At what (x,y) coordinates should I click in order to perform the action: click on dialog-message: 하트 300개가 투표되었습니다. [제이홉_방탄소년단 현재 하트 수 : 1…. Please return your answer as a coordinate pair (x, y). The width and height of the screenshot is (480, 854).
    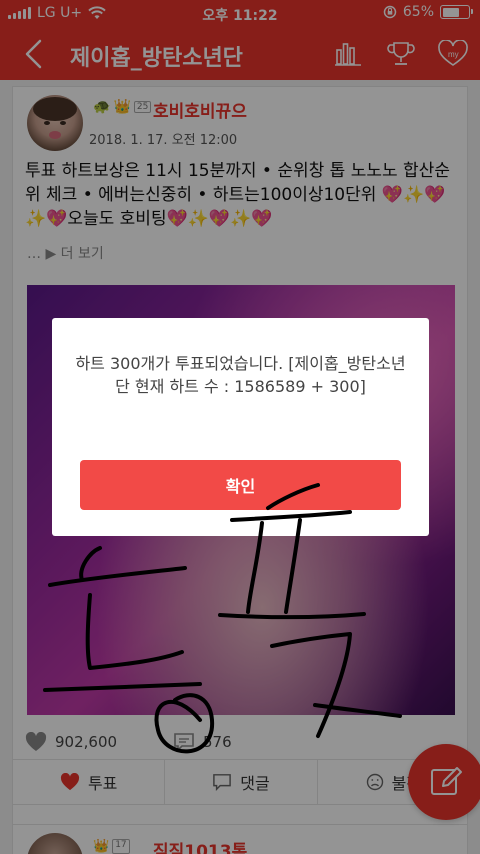
    Looking at the image, I should click on (240, 375).